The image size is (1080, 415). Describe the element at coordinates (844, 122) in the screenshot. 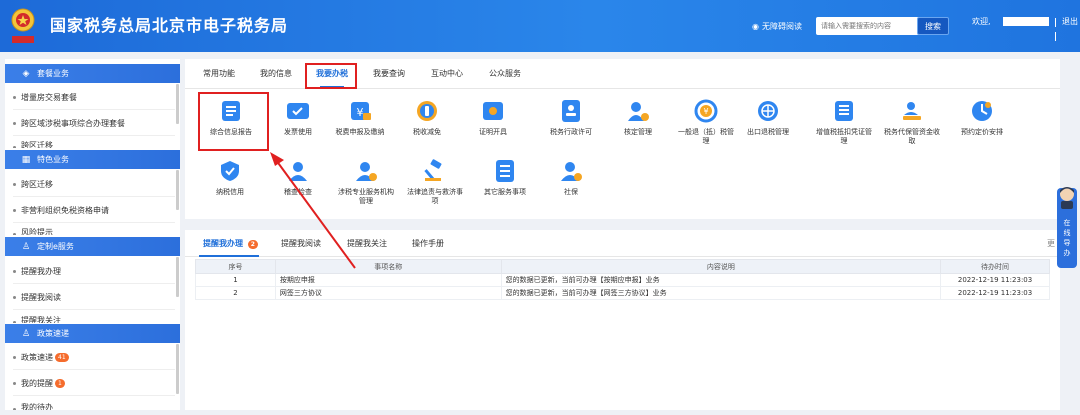

I see `function-vat-voucher: 增值税抵扣凭证管理` at that location.